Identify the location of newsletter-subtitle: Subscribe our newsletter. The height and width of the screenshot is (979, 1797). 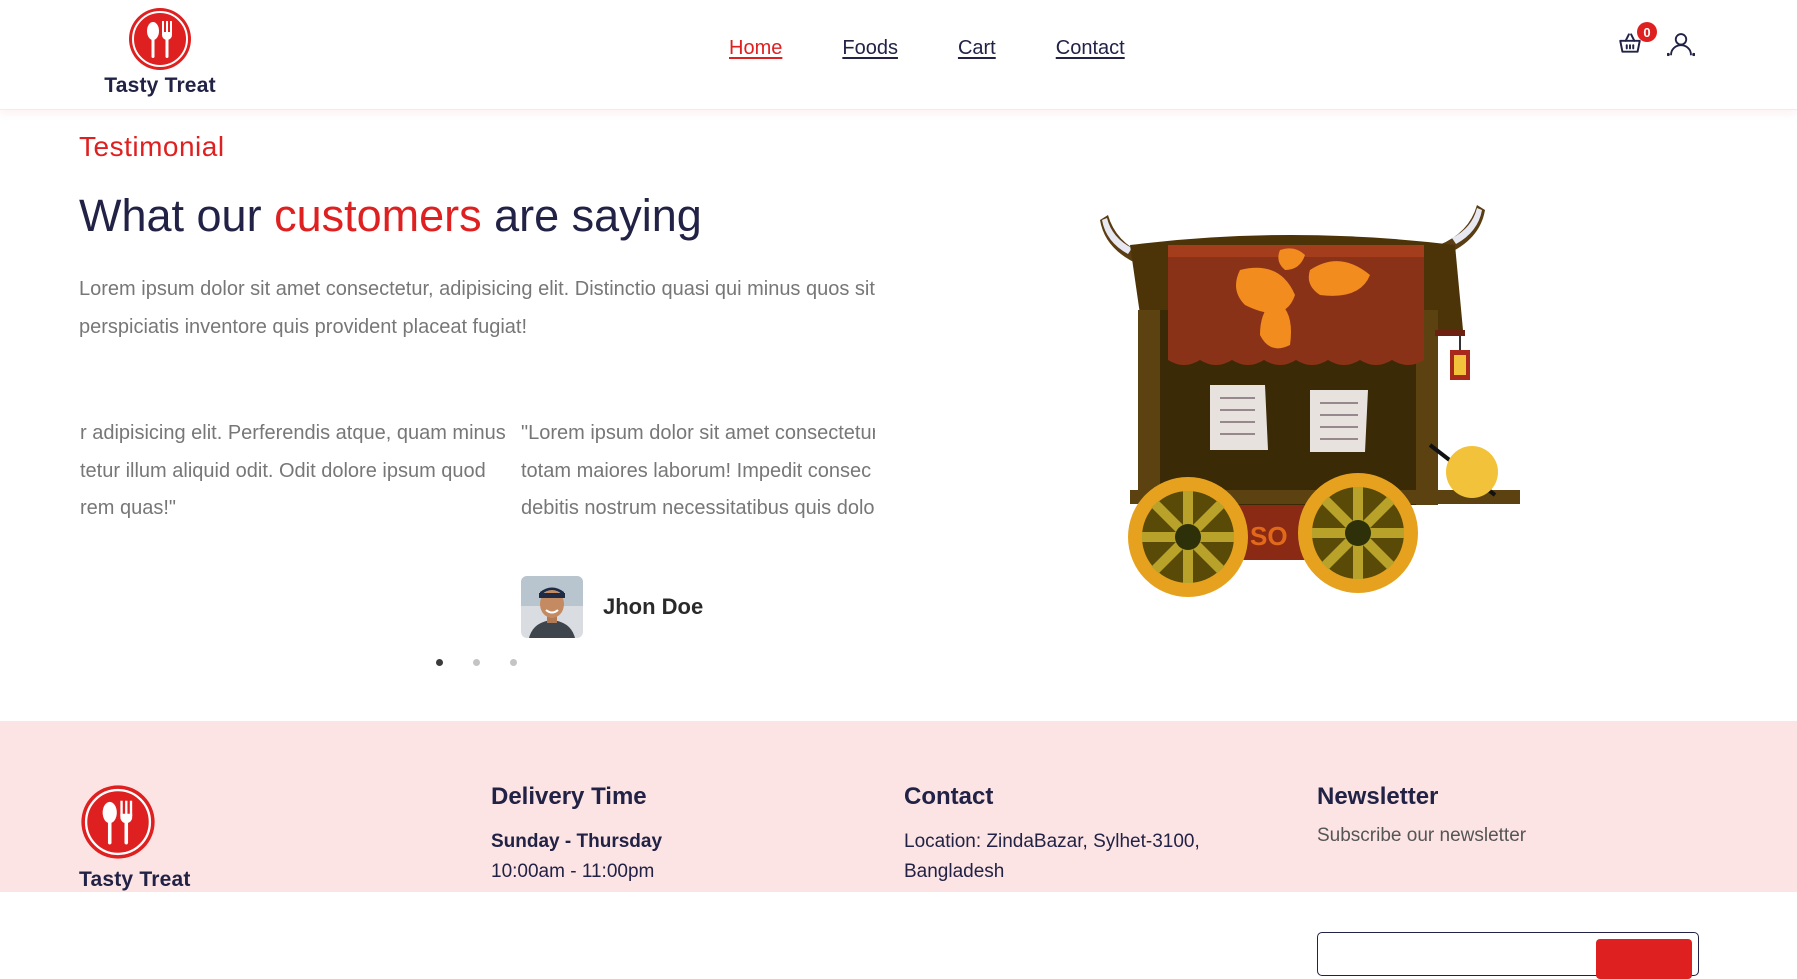
(1422, 835).